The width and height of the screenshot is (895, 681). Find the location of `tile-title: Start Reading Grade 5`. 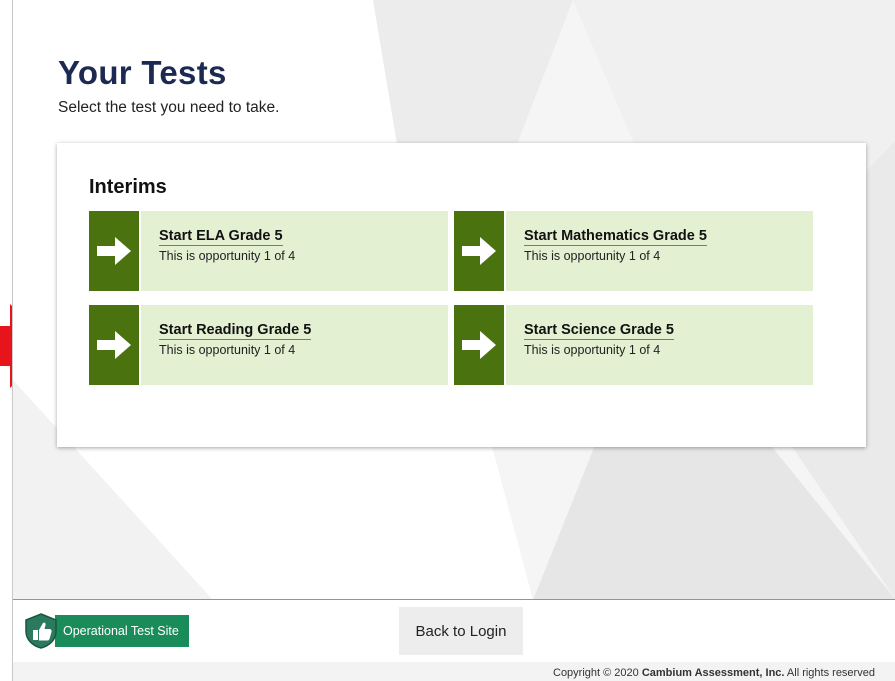

tile-title: Start Reading Grade 5 is located at coordinates (235, 331).